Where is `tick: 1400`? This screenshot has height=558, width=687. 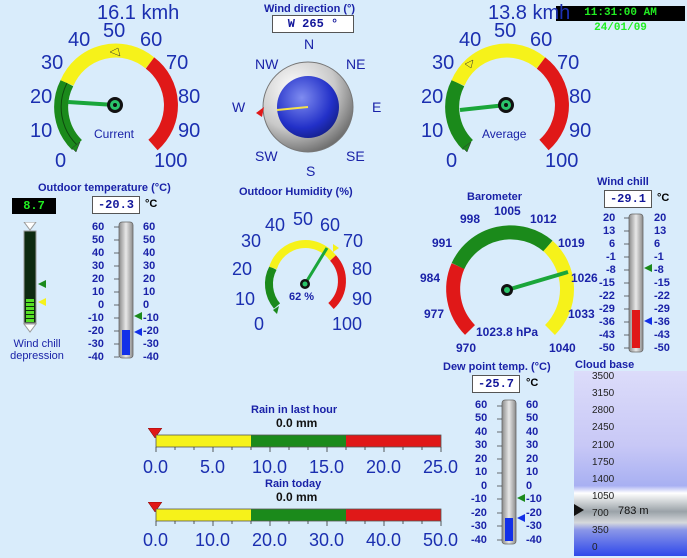
tick: 1400 is located at coordinates (603, 479).